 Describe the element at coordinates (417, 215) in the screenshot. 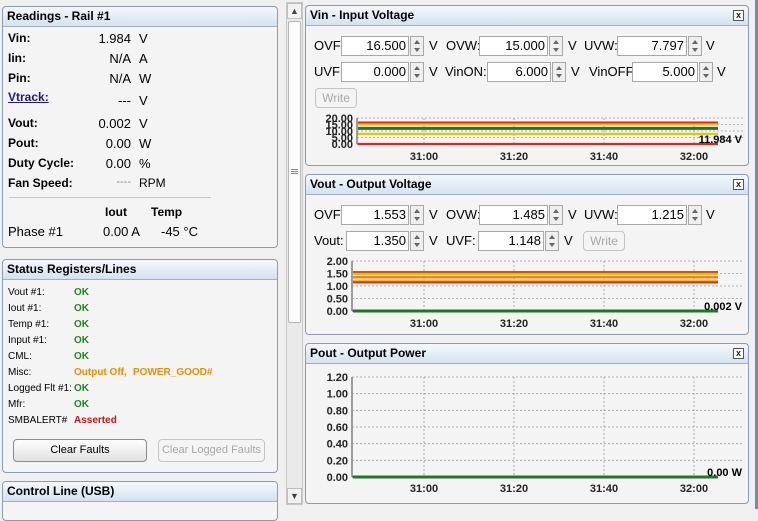

I see `vout-ovf-spinner` at that location.